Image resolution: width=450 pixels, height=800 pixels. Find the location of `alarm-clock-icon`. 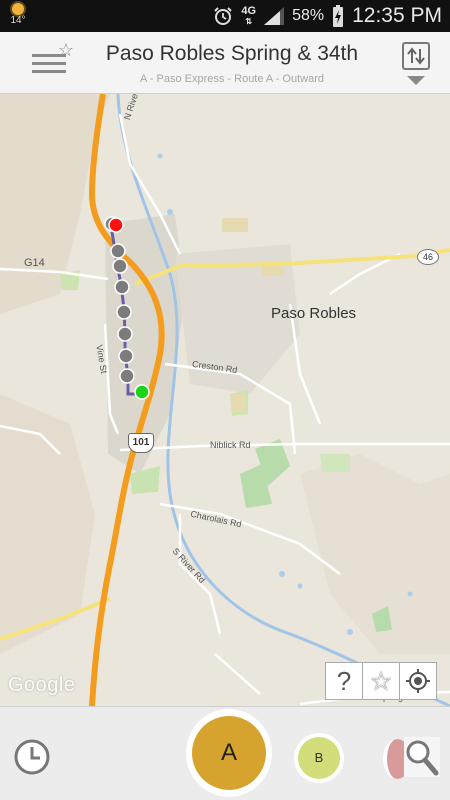

alarm-clock-icon is located at coordinates (223, 16).